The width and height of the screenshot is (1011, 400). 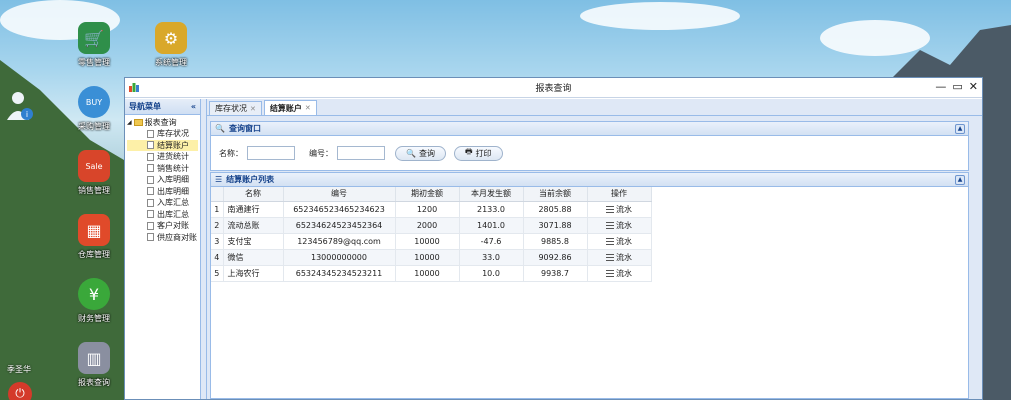 I want to click on folder-icon, so click(x=138, y=122).